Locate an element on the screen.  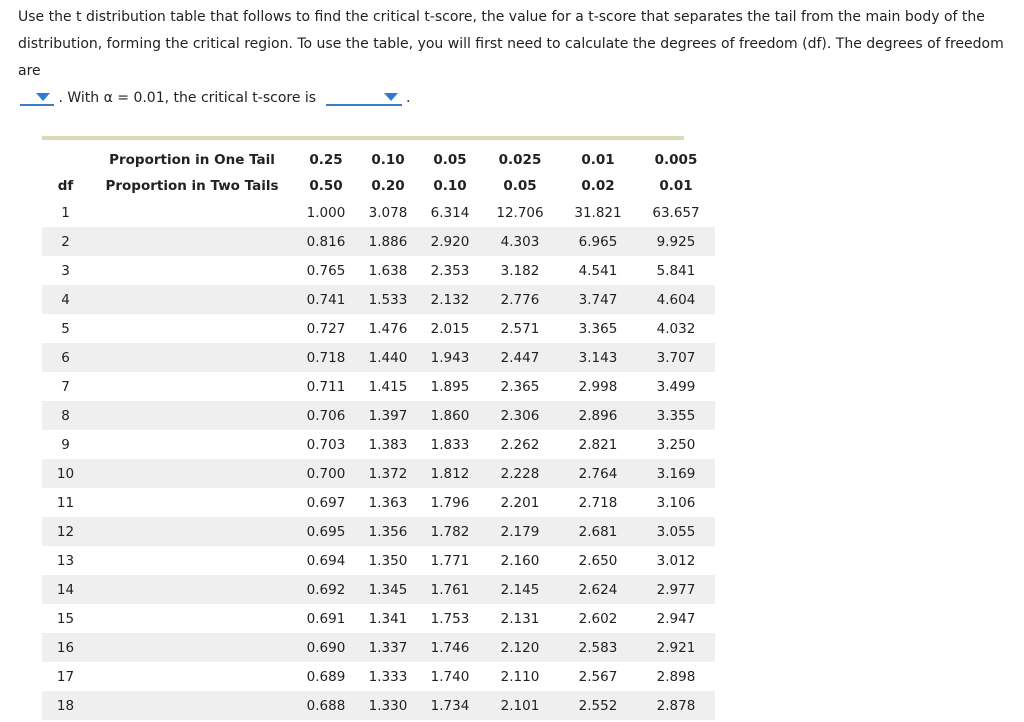
table-row: 3 0.765 1.638 2.353 3.182 4.541 5.841 is located at coordinates (378, 270).